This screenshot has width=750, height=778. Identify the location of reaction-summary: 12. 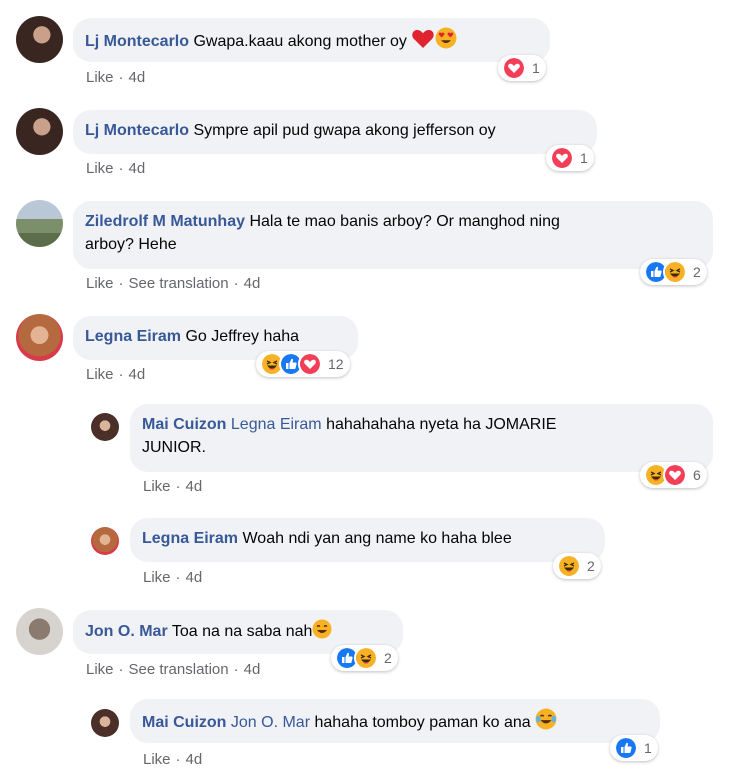
(303, 364).